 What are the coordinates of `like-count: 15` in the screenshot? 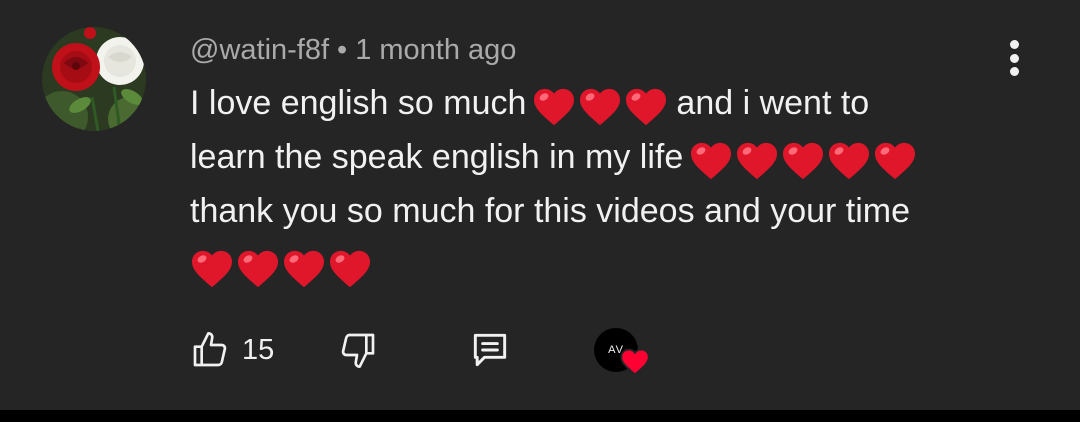 It's located at (258, 349).